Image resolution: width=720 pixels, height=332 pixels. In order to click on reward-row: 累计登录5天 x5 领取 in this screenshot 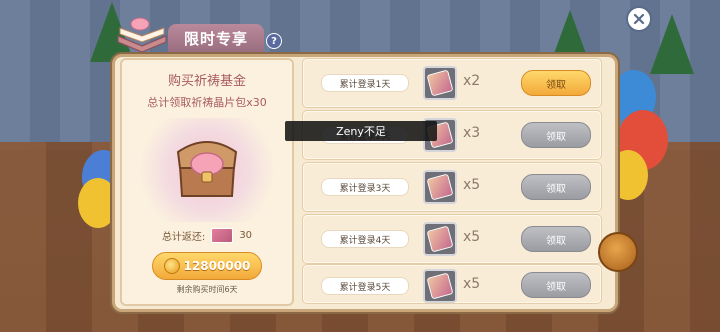, I will do `click(452, 284)`.